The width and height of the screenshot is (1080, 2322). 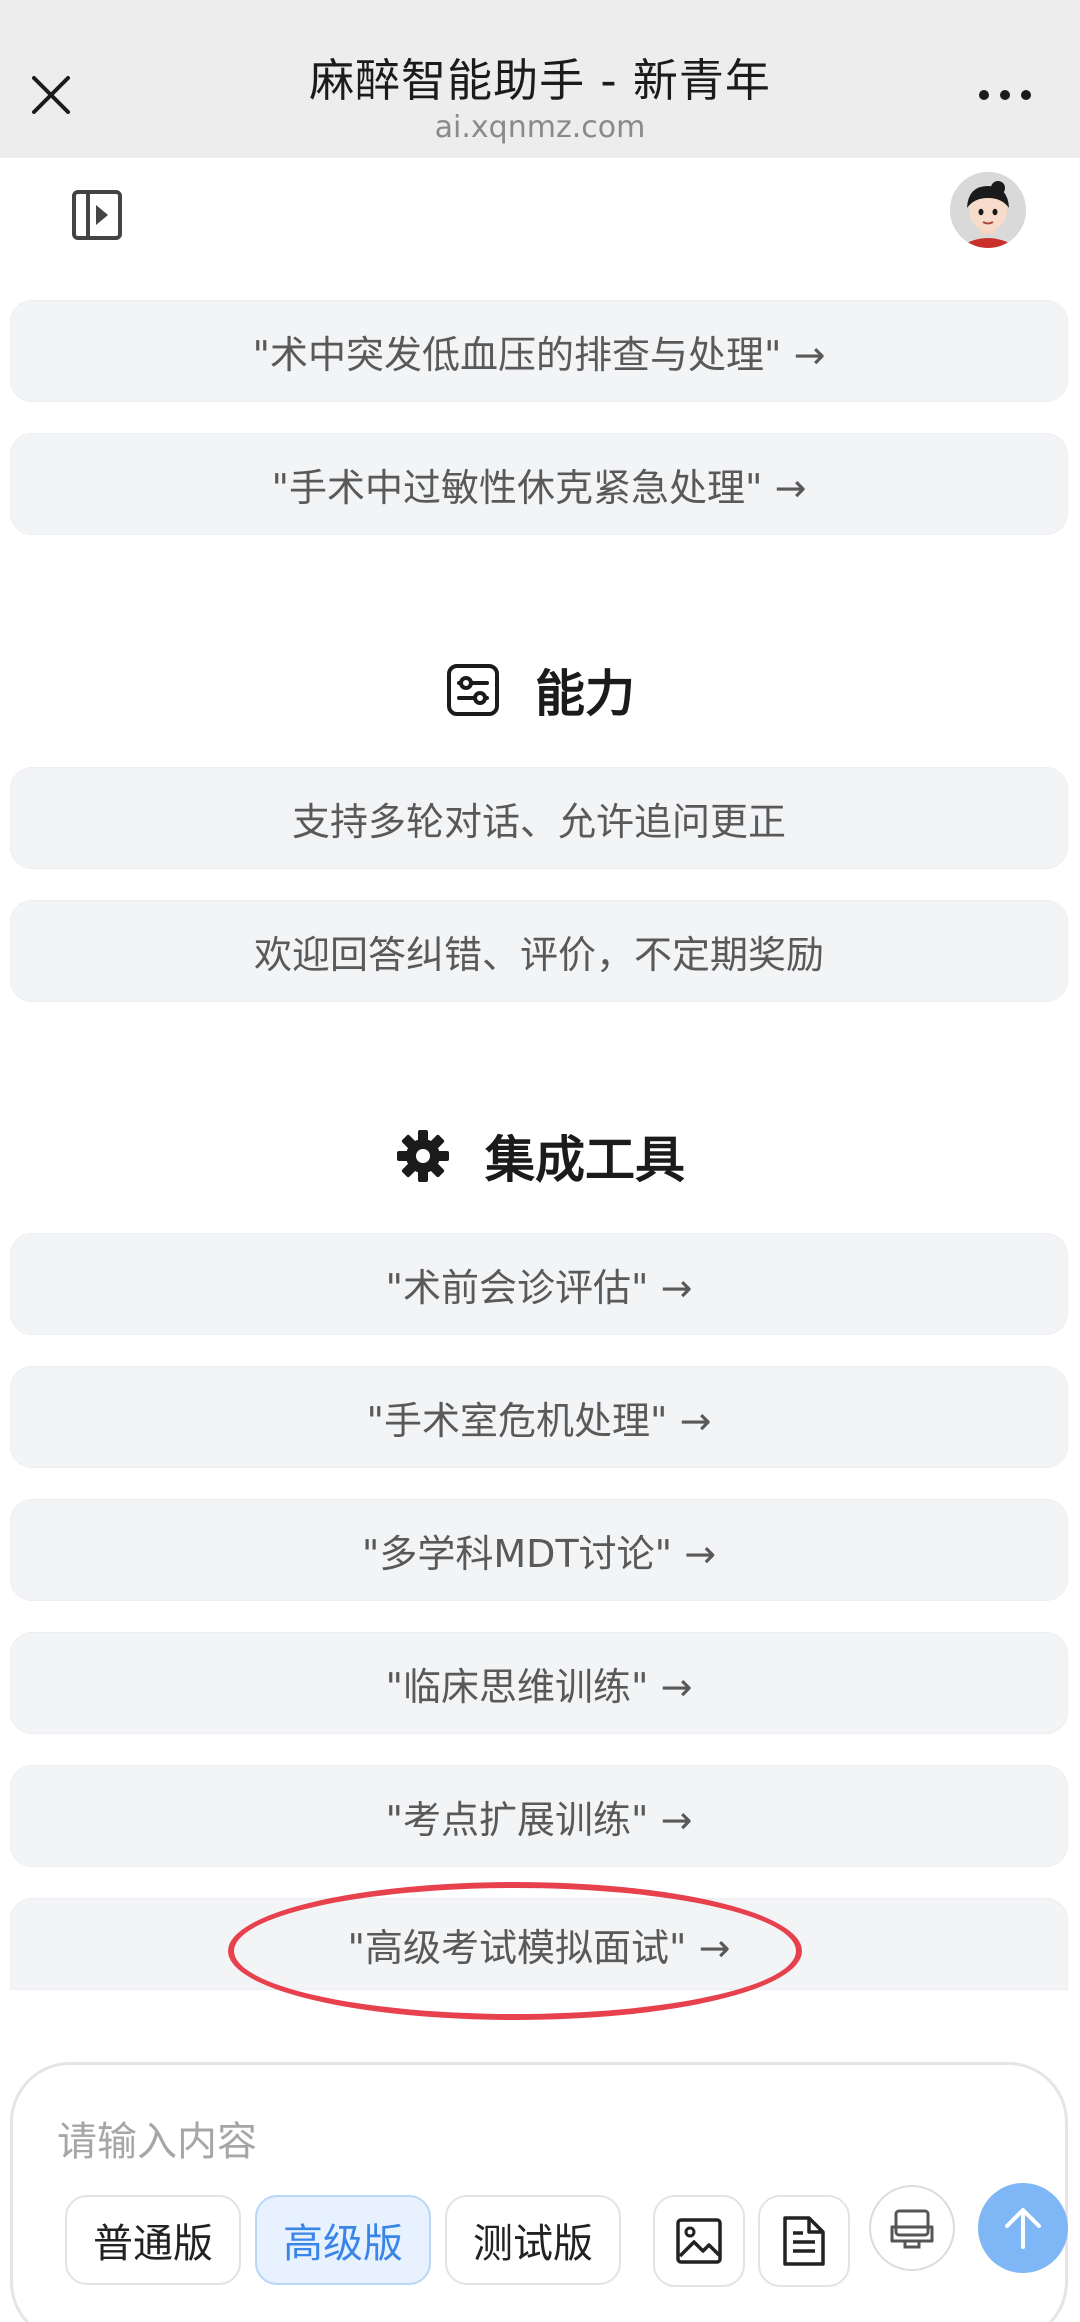 I want to click on mode-label: 普通版, so click(x=153, y=2244).